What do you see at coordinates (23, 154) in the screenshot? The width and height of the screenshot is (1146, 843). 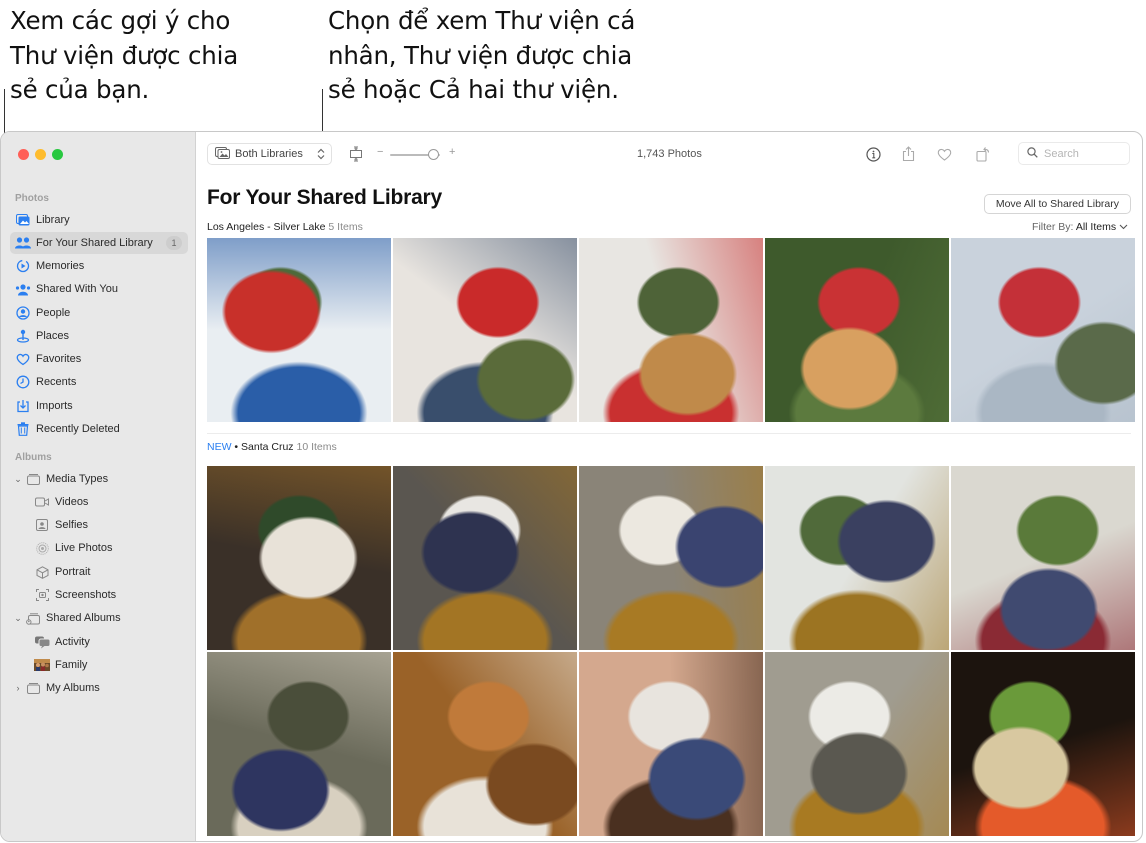 I see `close-button` at bounding box center [23, 154].